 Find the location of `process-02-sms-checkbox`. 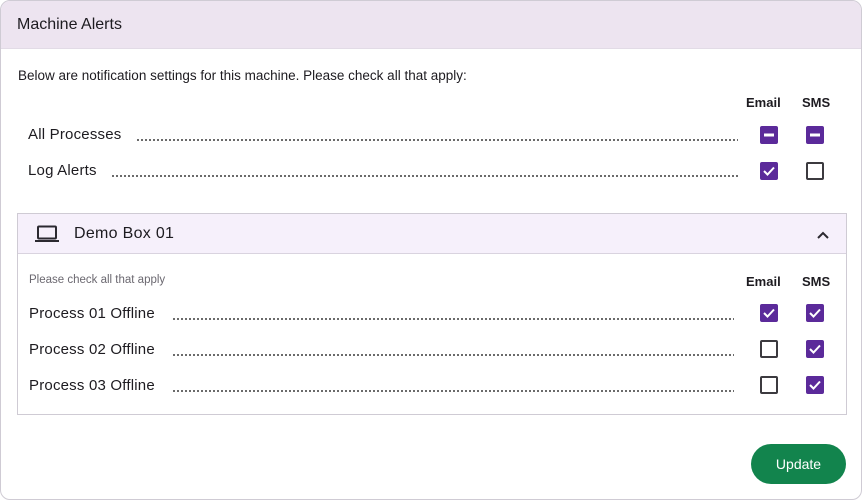

process-02-sms-checkbox is located at coordinates (815, 349).